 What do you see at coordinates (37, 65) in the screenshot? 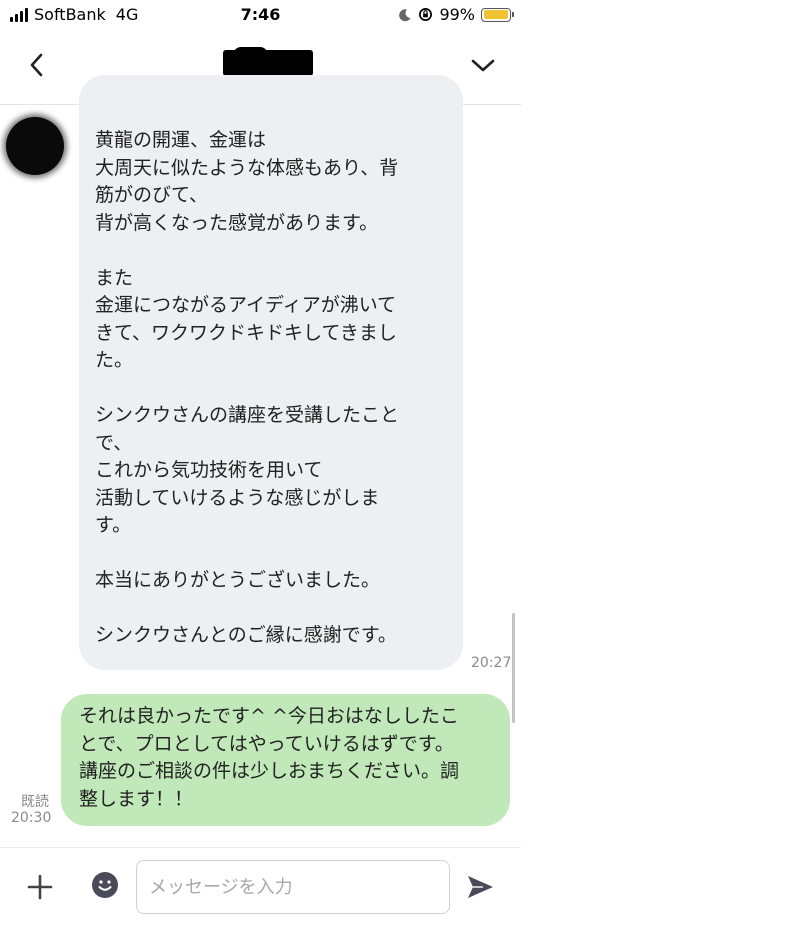
I see `chevron-left-icon` at bounding box center [37, 65].